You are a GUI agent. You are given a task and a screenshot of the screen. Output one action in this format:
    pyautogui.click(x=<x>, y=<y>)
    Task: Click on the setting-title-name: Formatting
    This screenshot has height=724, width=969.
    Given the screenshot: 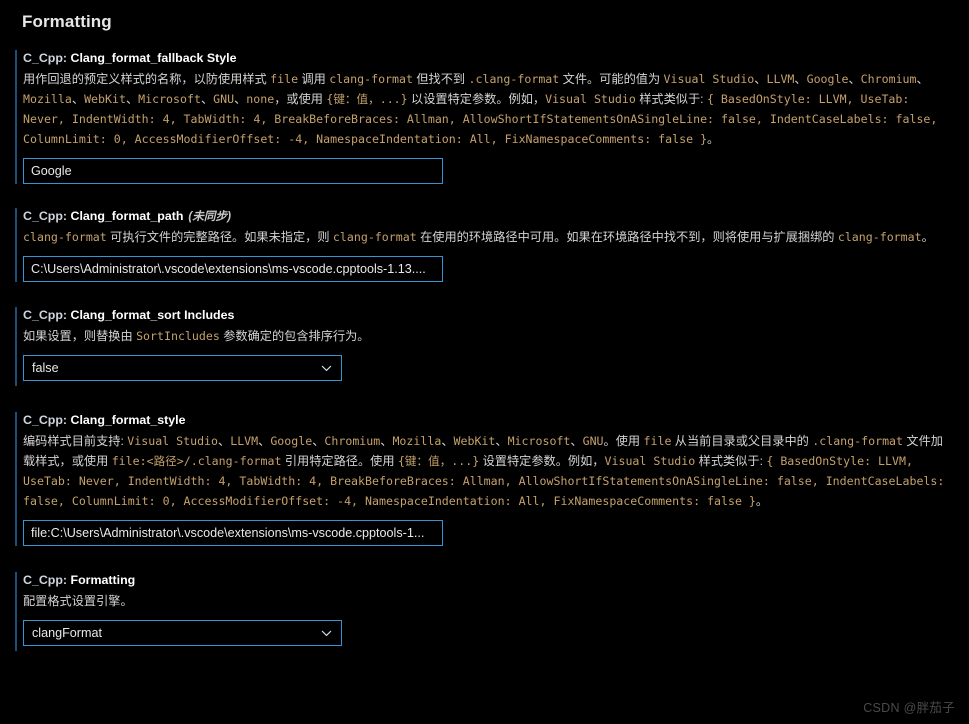 What is the action you would take?
    pyautogui.click(x=103, y=580)
    